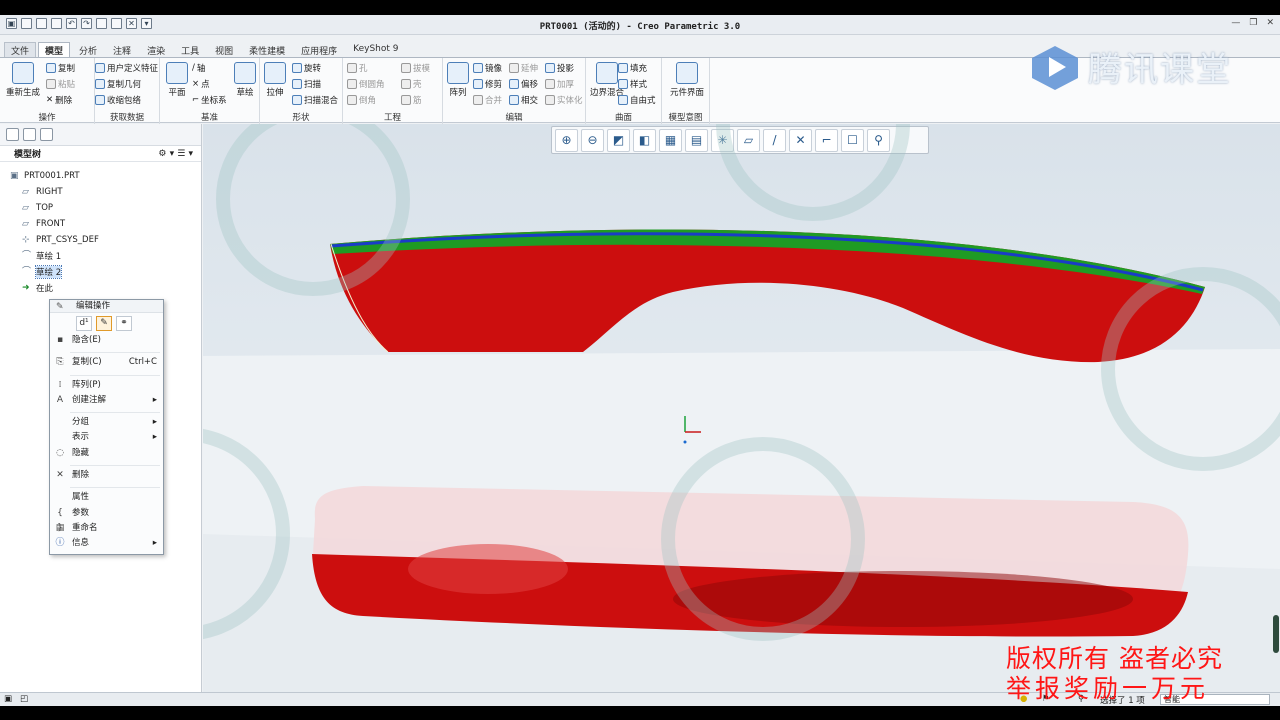 This screenshot has height=720, width=1280. I want to click on mirror-button: 镜像, so click(487, 68).